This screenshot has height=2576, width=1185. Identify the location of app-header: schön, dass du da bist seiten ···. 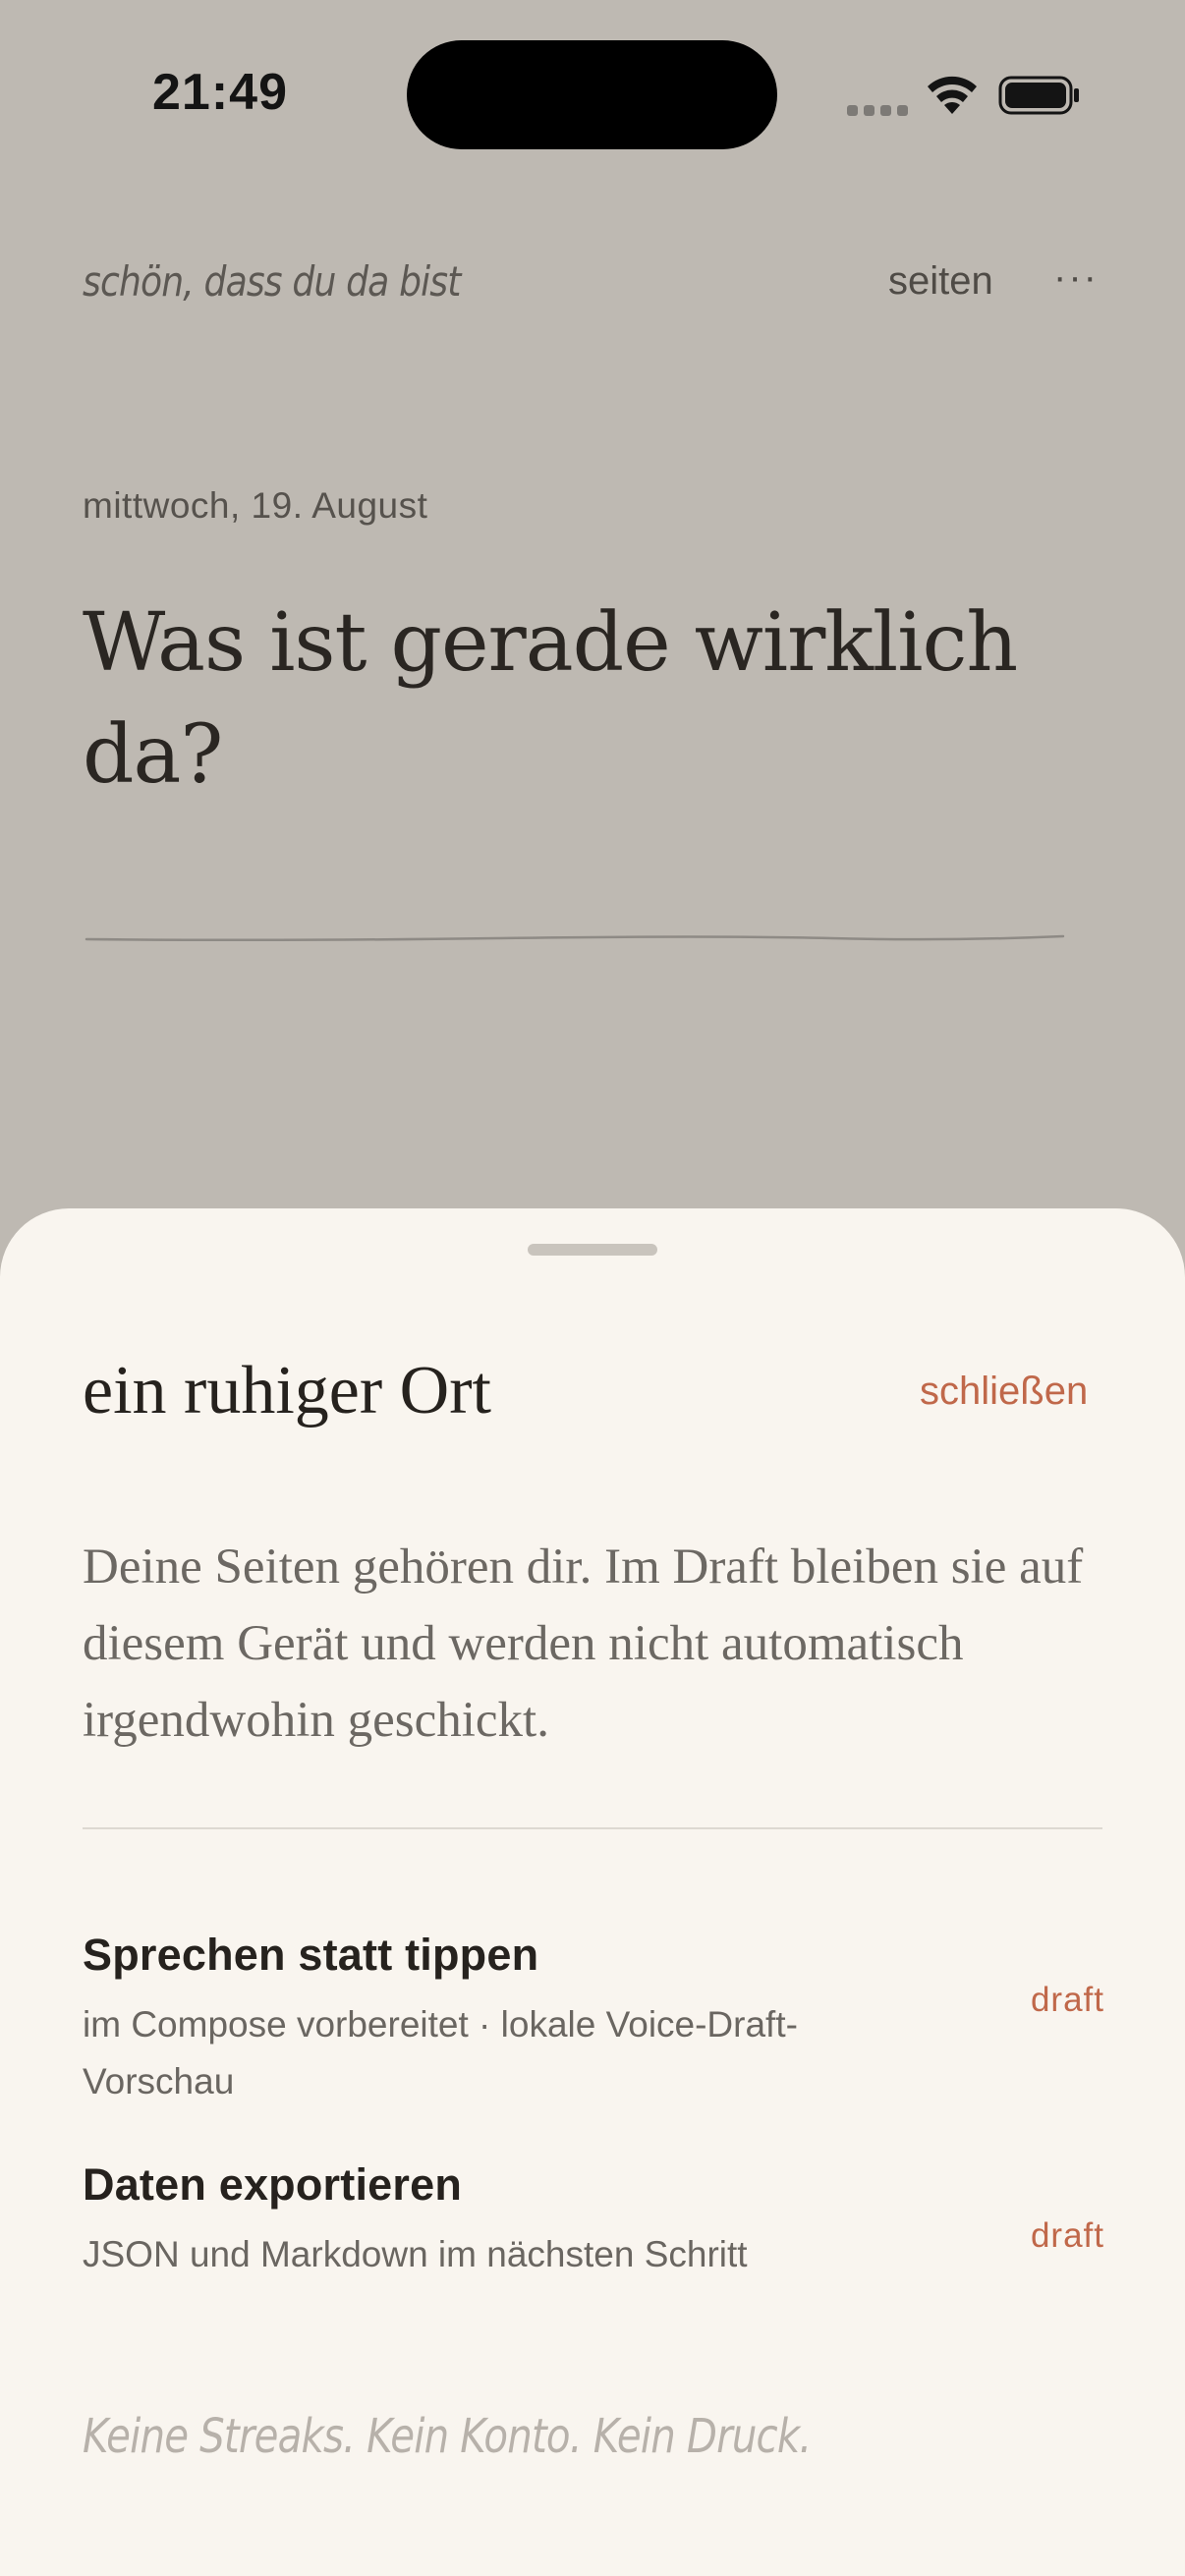
(592, 285).